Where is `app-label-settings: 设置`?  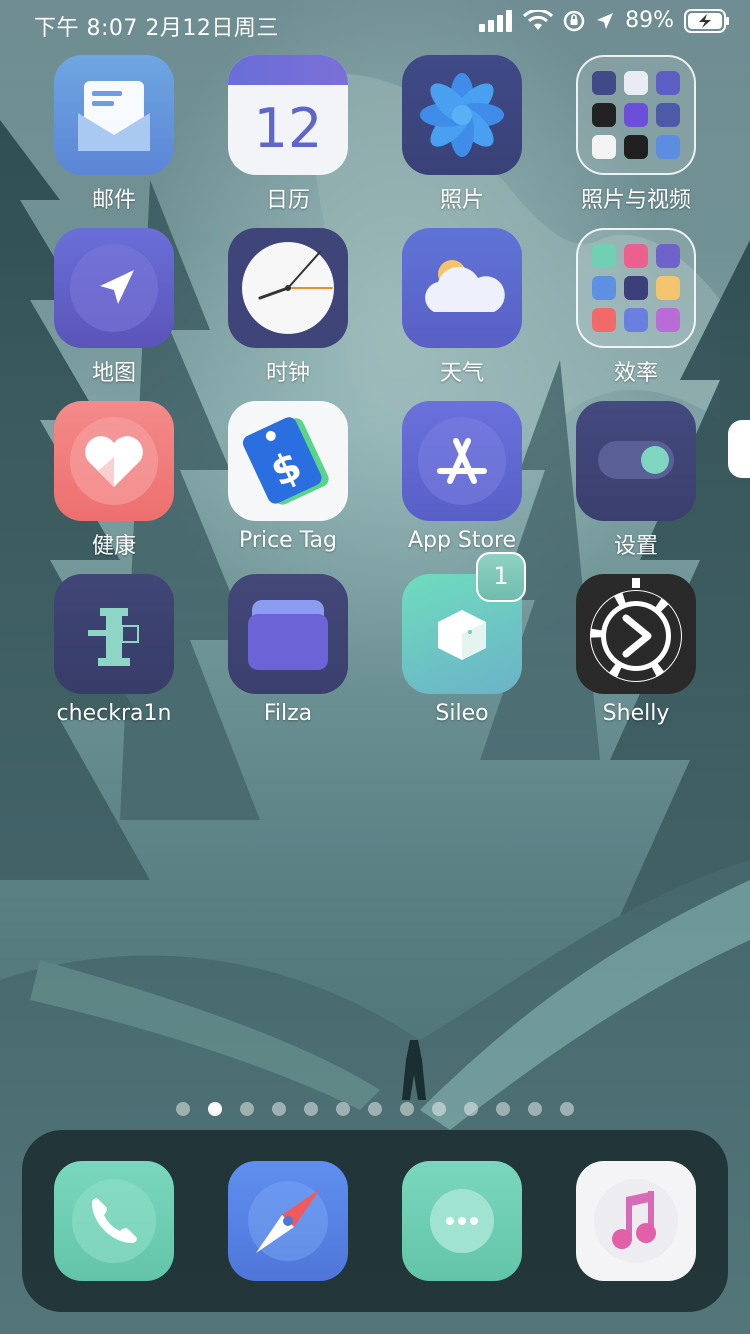
app-label-settings: 设置 is located at coordinates (635, 546).